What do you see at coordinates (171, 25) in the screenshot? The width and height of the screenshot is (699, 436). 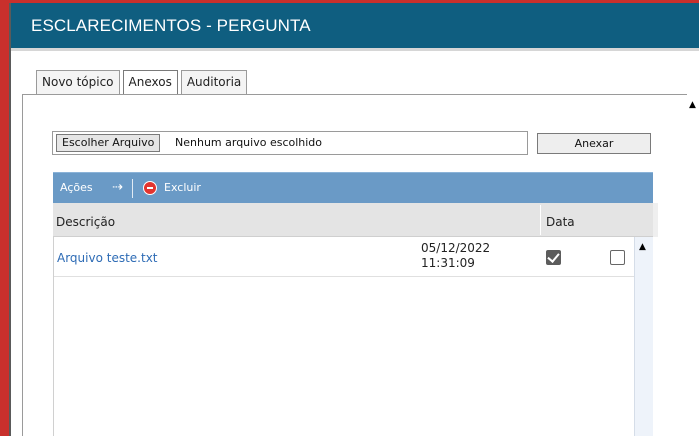 I see `page-title: ESCLARECIMENTOS - PERGUNTA` at bounding box center [171, 25].